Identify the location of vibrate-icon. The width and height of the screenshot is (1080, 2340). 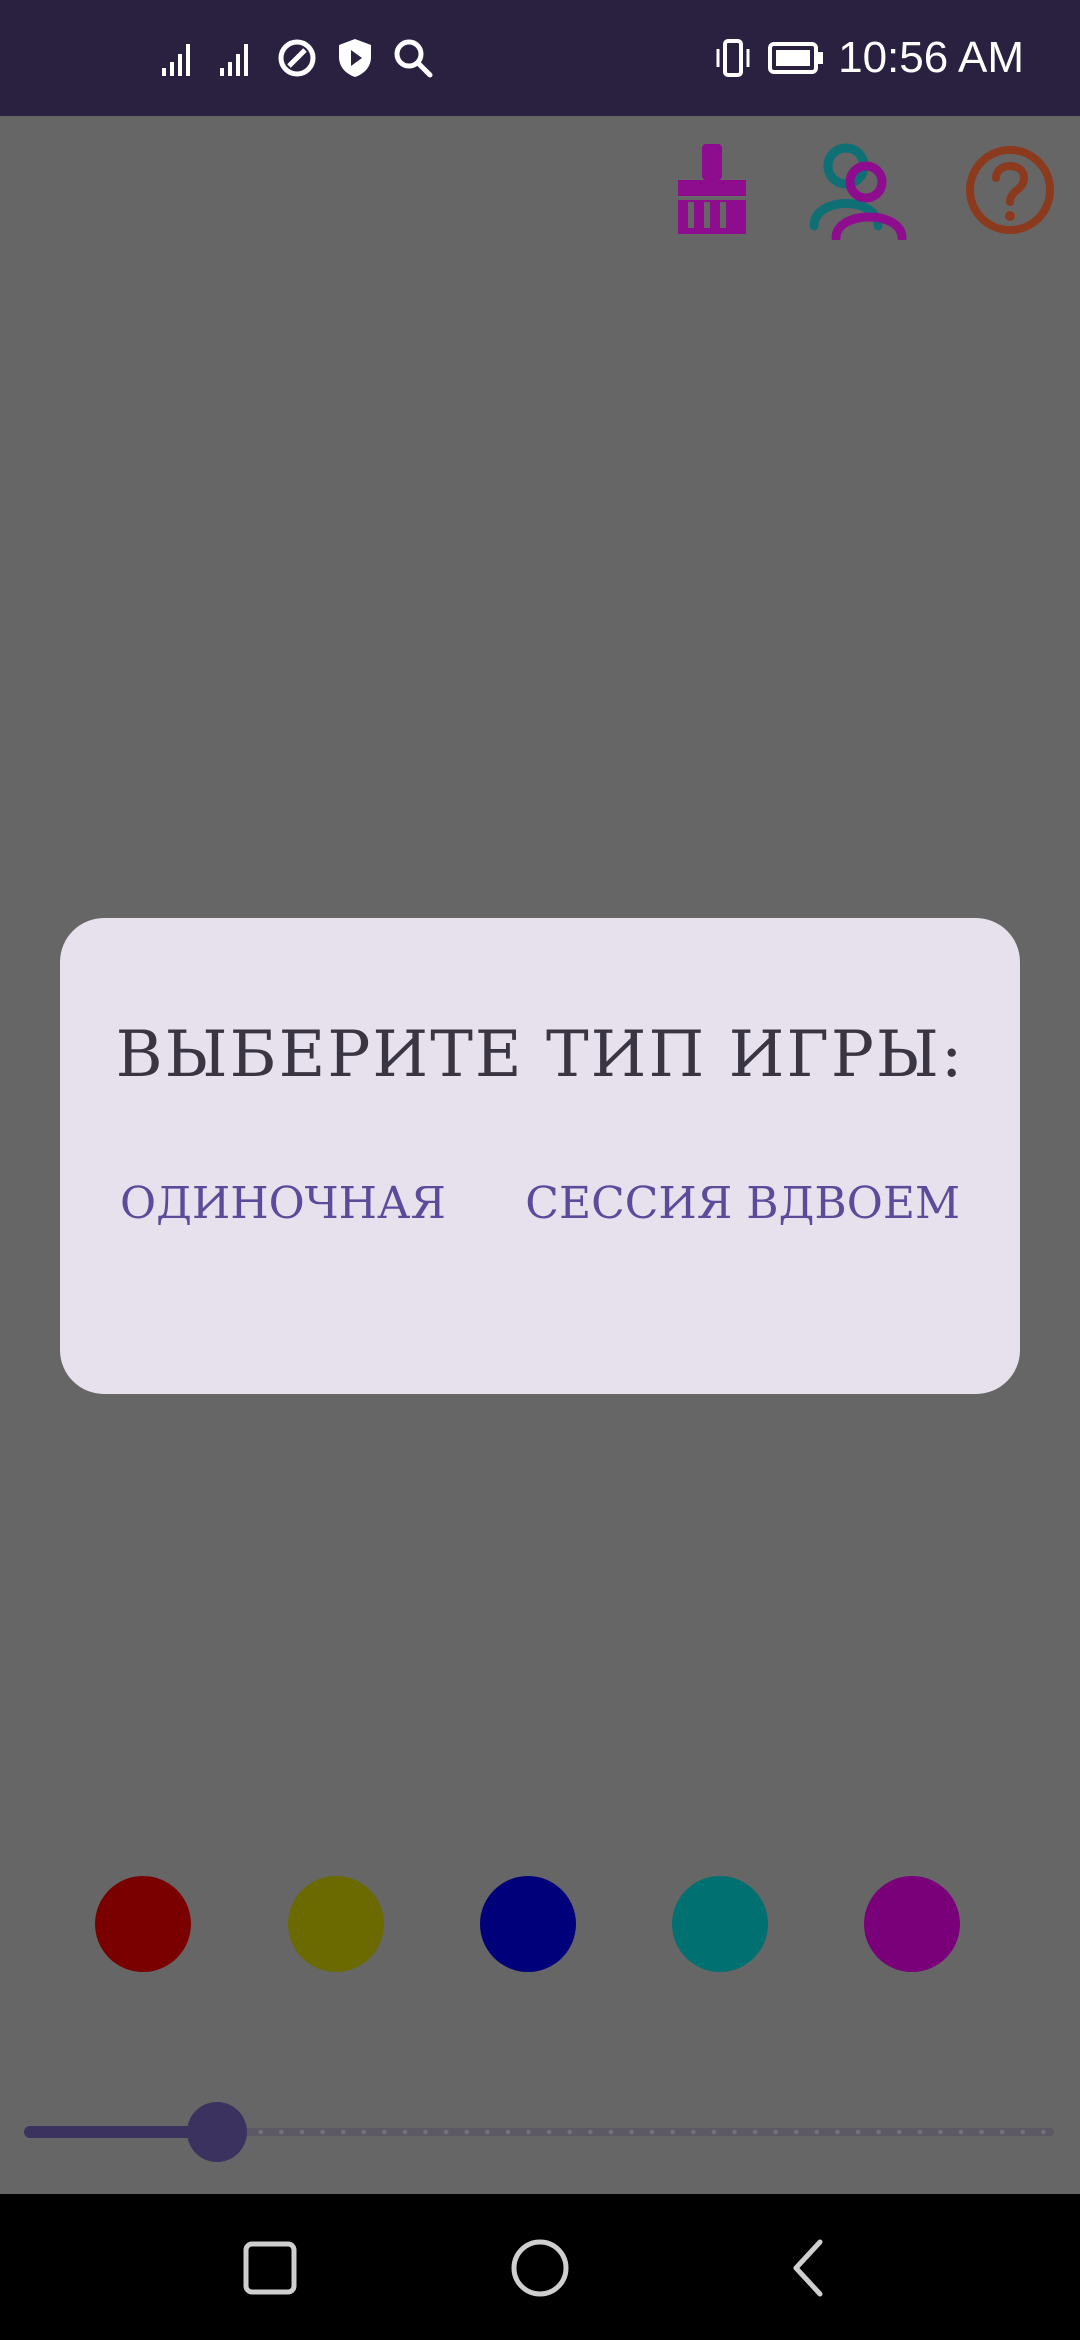
(733, 58).